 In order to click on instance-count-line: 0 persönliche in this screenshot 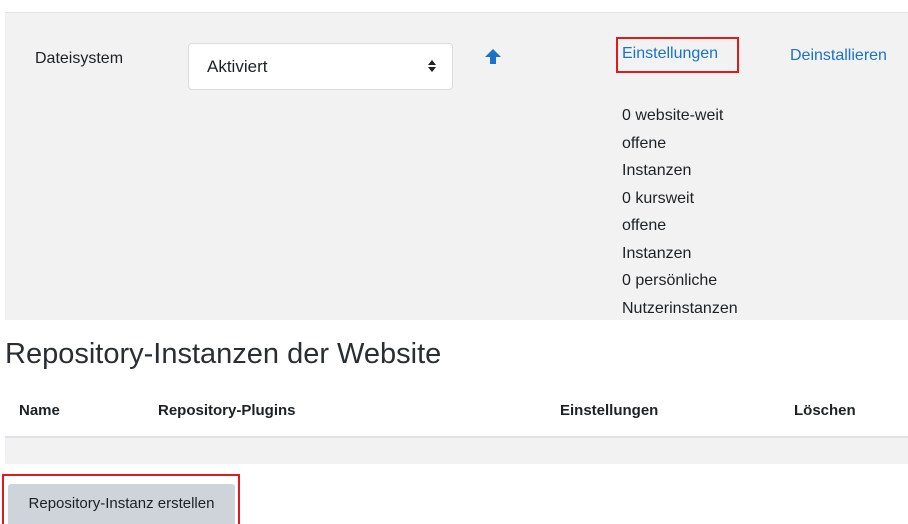, I will do `click(670, 280)`.